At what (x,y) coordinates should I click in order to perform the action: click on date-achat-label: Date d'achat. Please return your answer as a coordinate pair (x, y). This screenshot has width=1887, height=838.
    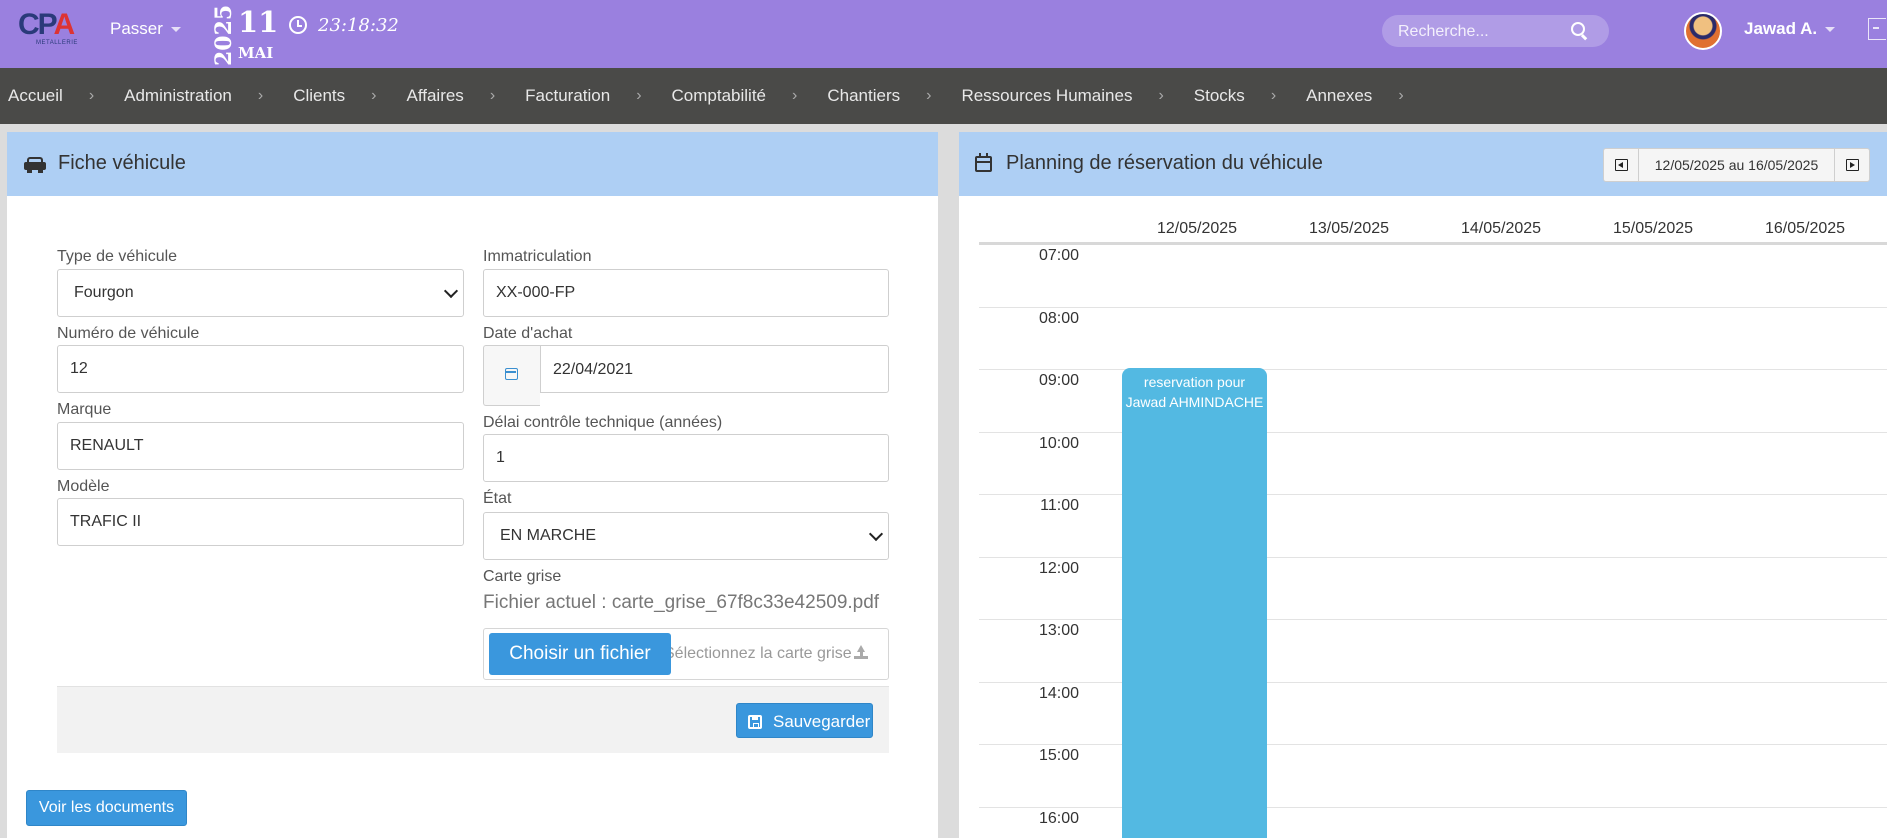
    Looking at the image, I should click on (528, 333).